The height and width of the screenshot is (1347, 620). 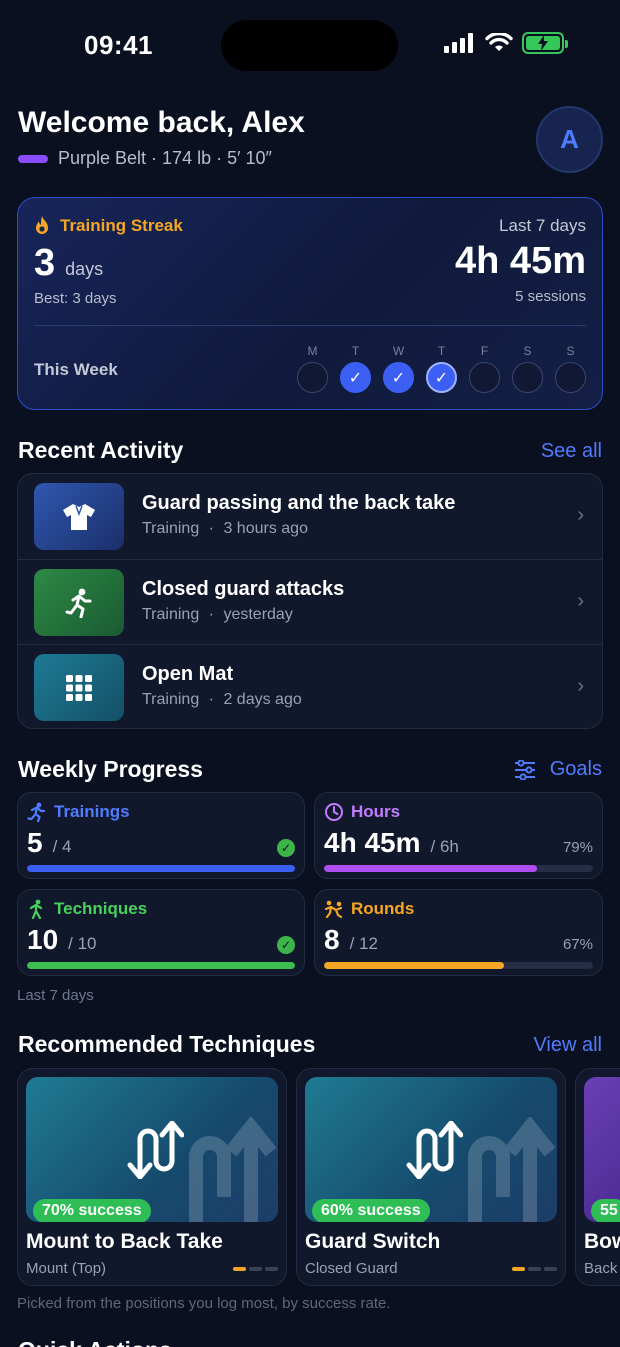 I want to click on wifi-icon, so click(x=499, y=42).